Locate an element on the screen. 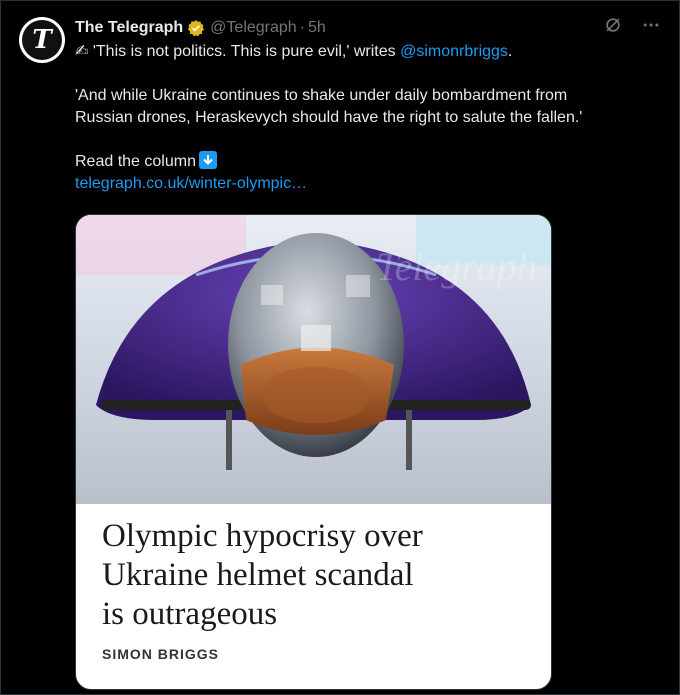  avatar-logo: T is located at coordinates (42, 40).